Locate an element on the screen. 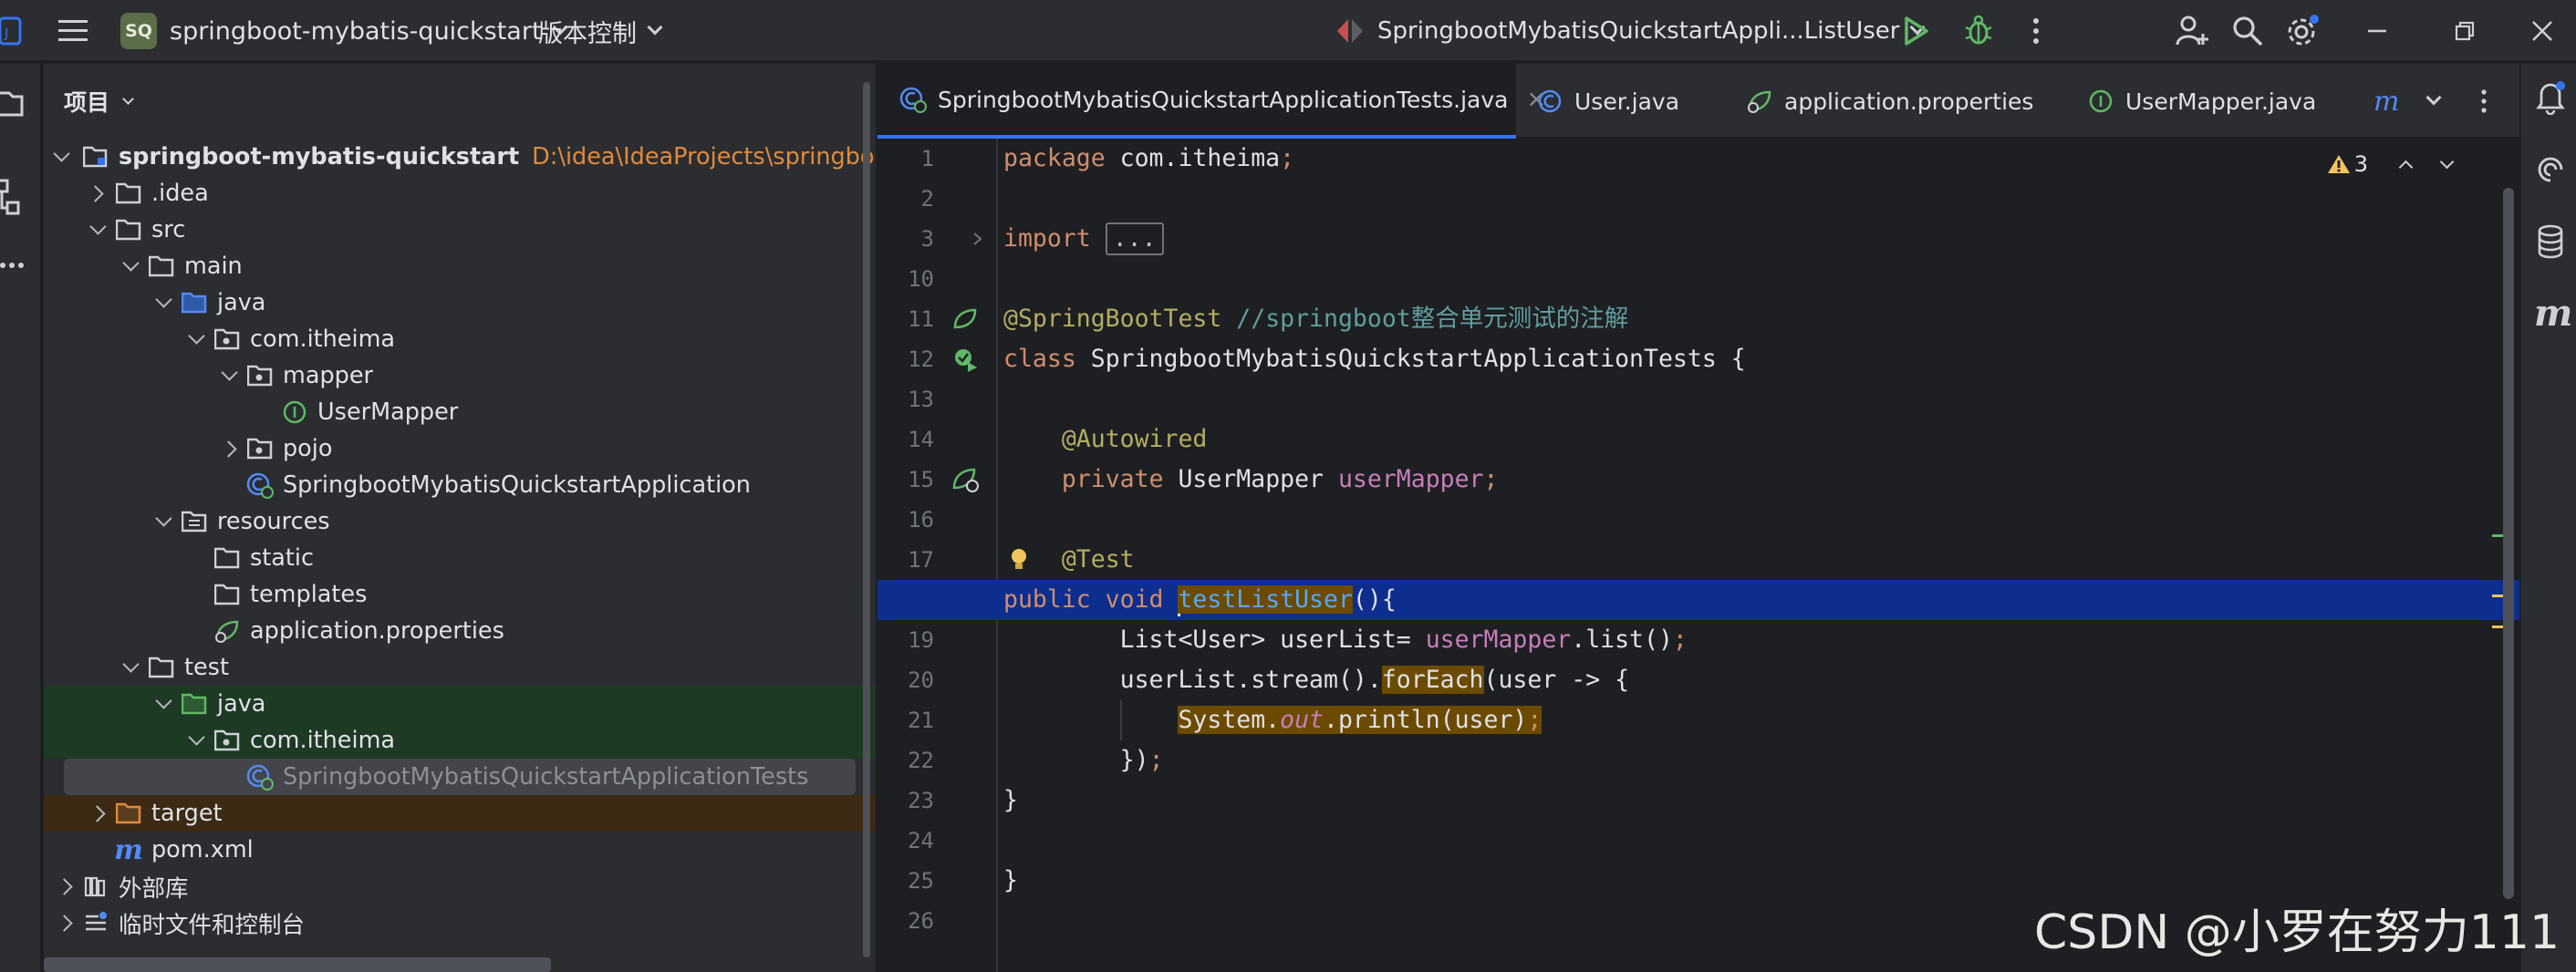 The width and height of the screenshot is (2576, 972). tree-row-pojo: pojo is located at coordinates (460, 448).